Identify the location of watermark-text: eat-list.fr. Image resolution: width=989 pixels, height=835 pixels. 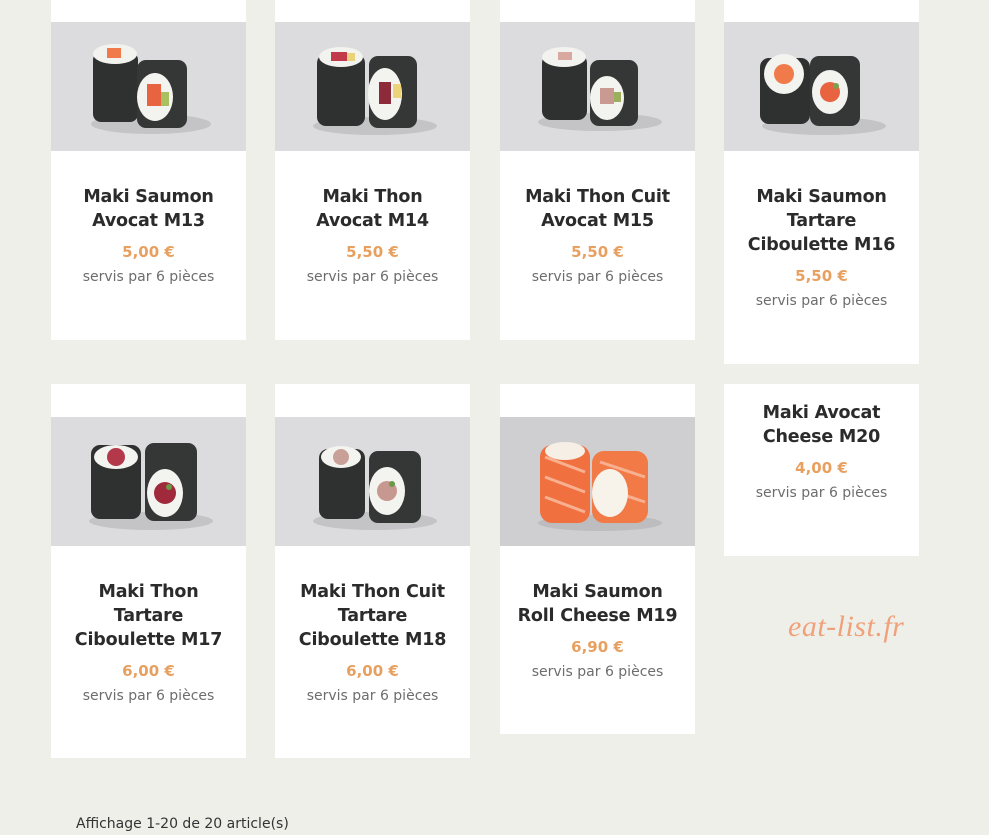
(846, 626).